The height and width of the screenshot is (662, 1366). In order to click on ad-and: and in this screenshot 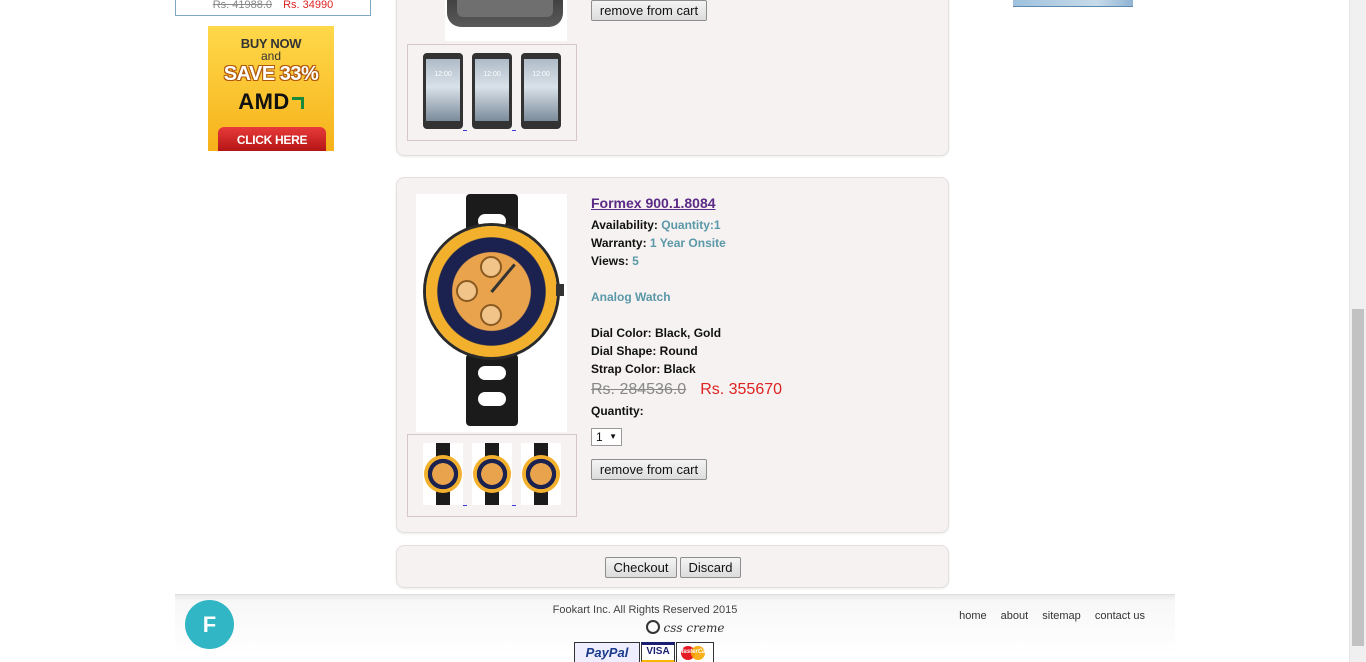, I will do `click(271, 56)`.